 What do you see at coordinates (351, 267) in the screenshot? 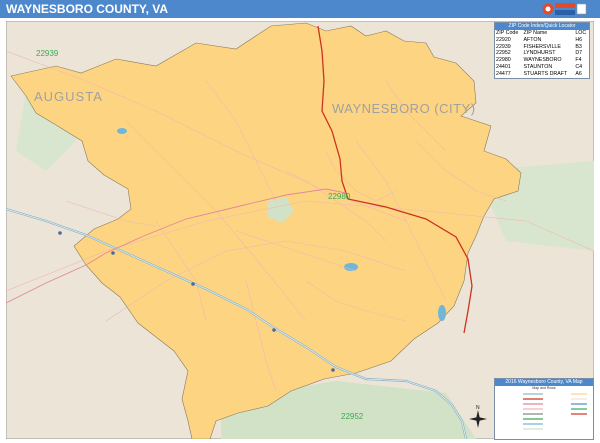
I see `pond-central` at bounding box center [351, 267].